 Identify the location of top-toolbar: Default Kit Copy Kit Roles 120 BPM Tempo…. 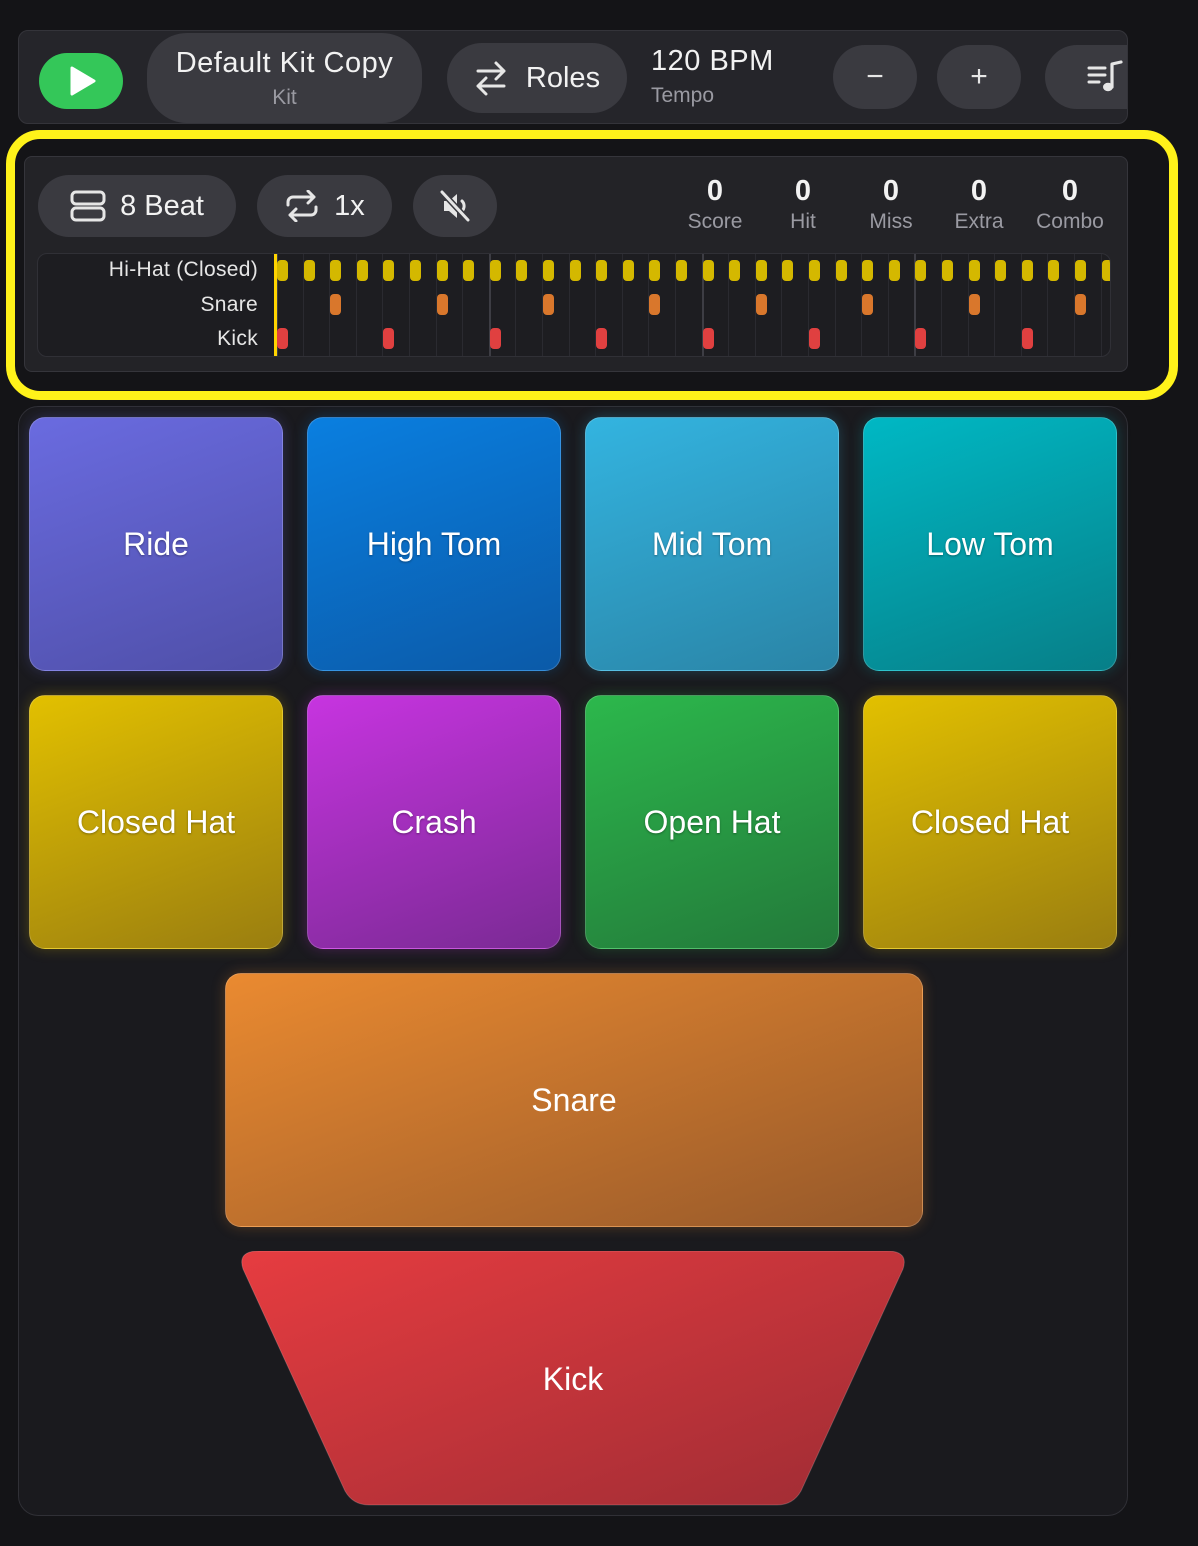
(573, 77).